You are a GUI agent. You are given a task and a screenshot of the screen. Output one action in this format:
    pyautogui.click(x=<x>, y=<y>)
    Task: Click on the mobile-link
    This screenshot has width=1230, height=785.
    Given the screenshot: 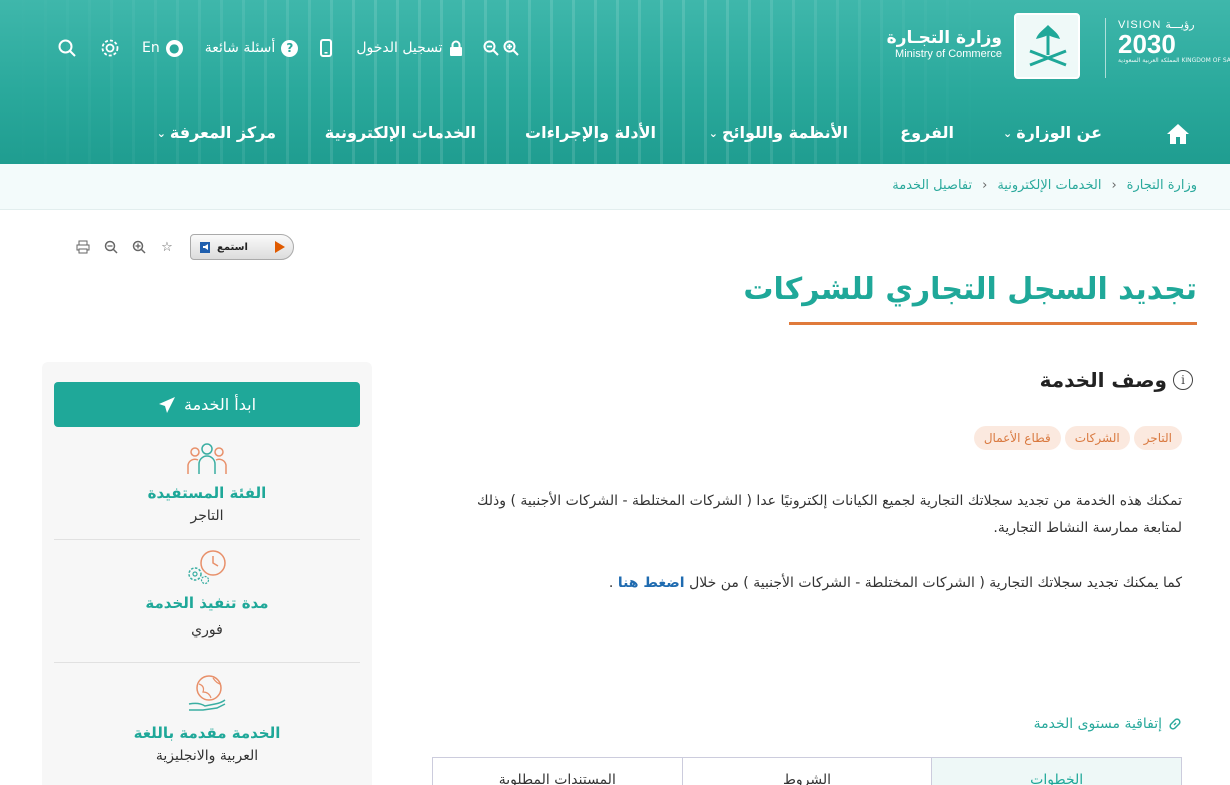 What is the action you would take?
    pyautogui.click(x=326, y=48)
    